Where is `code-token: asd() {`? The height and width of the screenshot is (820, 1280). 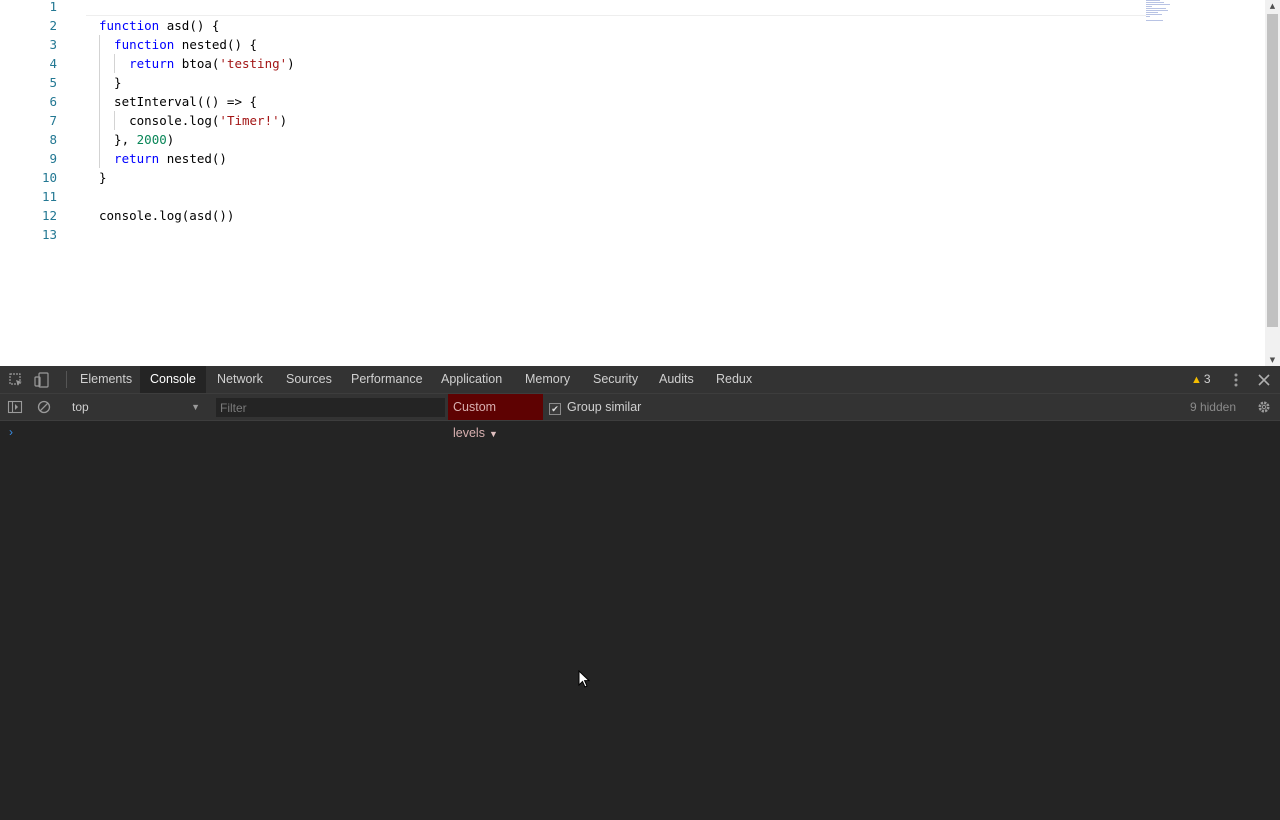 code-token: asd() { is located at coordinates (189, 25).